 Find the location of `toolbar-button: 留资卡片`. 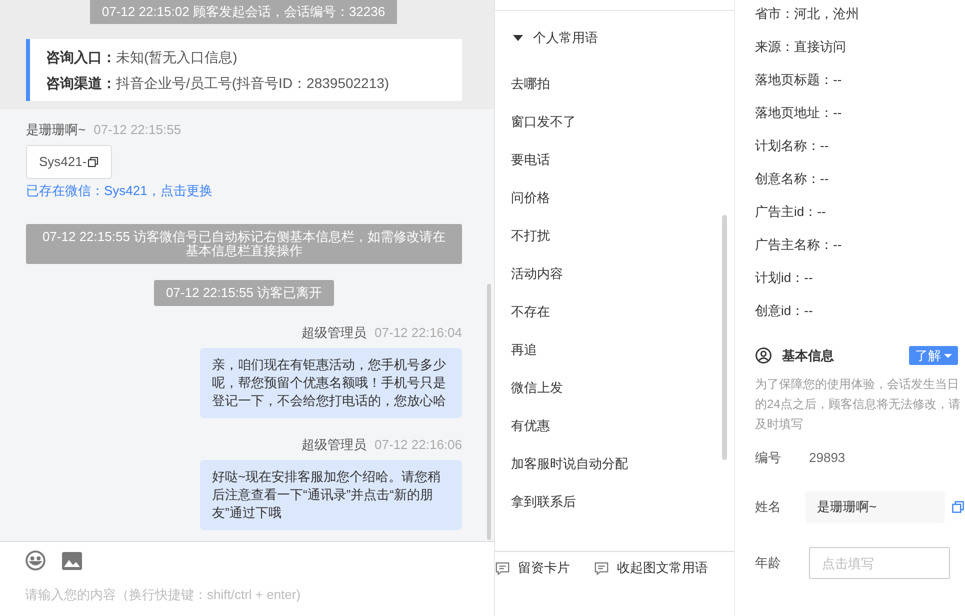

toolbar-button: 留资卡片 is located at coordinates (532, 568).